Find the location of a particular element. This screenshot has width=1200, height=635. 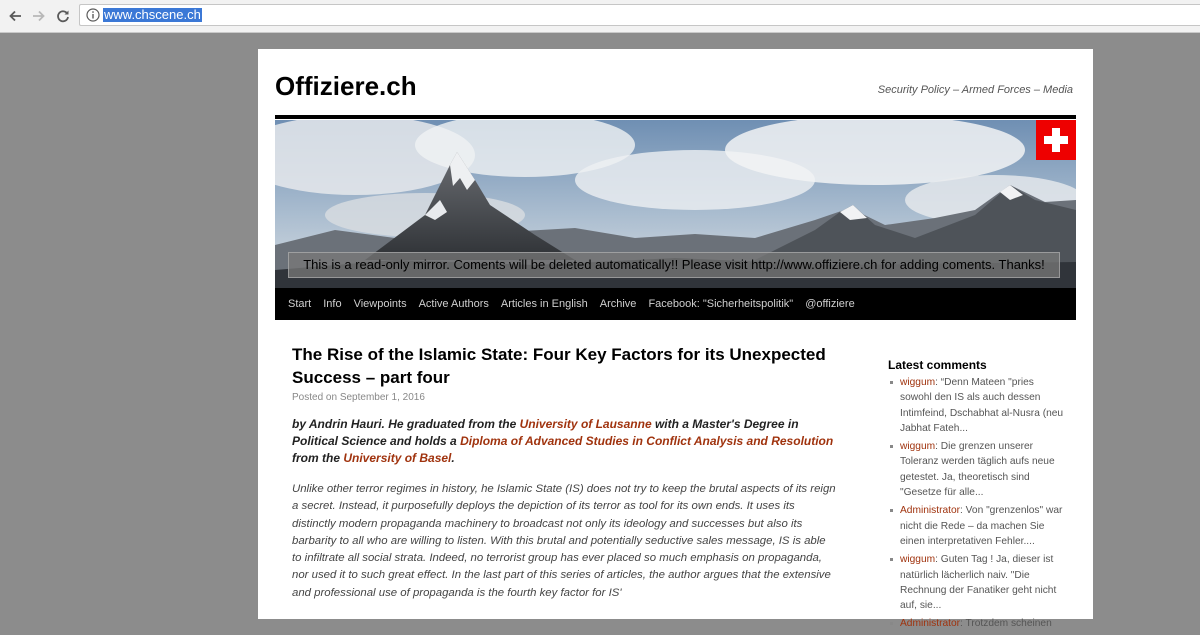

reload-icon is located at coordinates (63, 16).